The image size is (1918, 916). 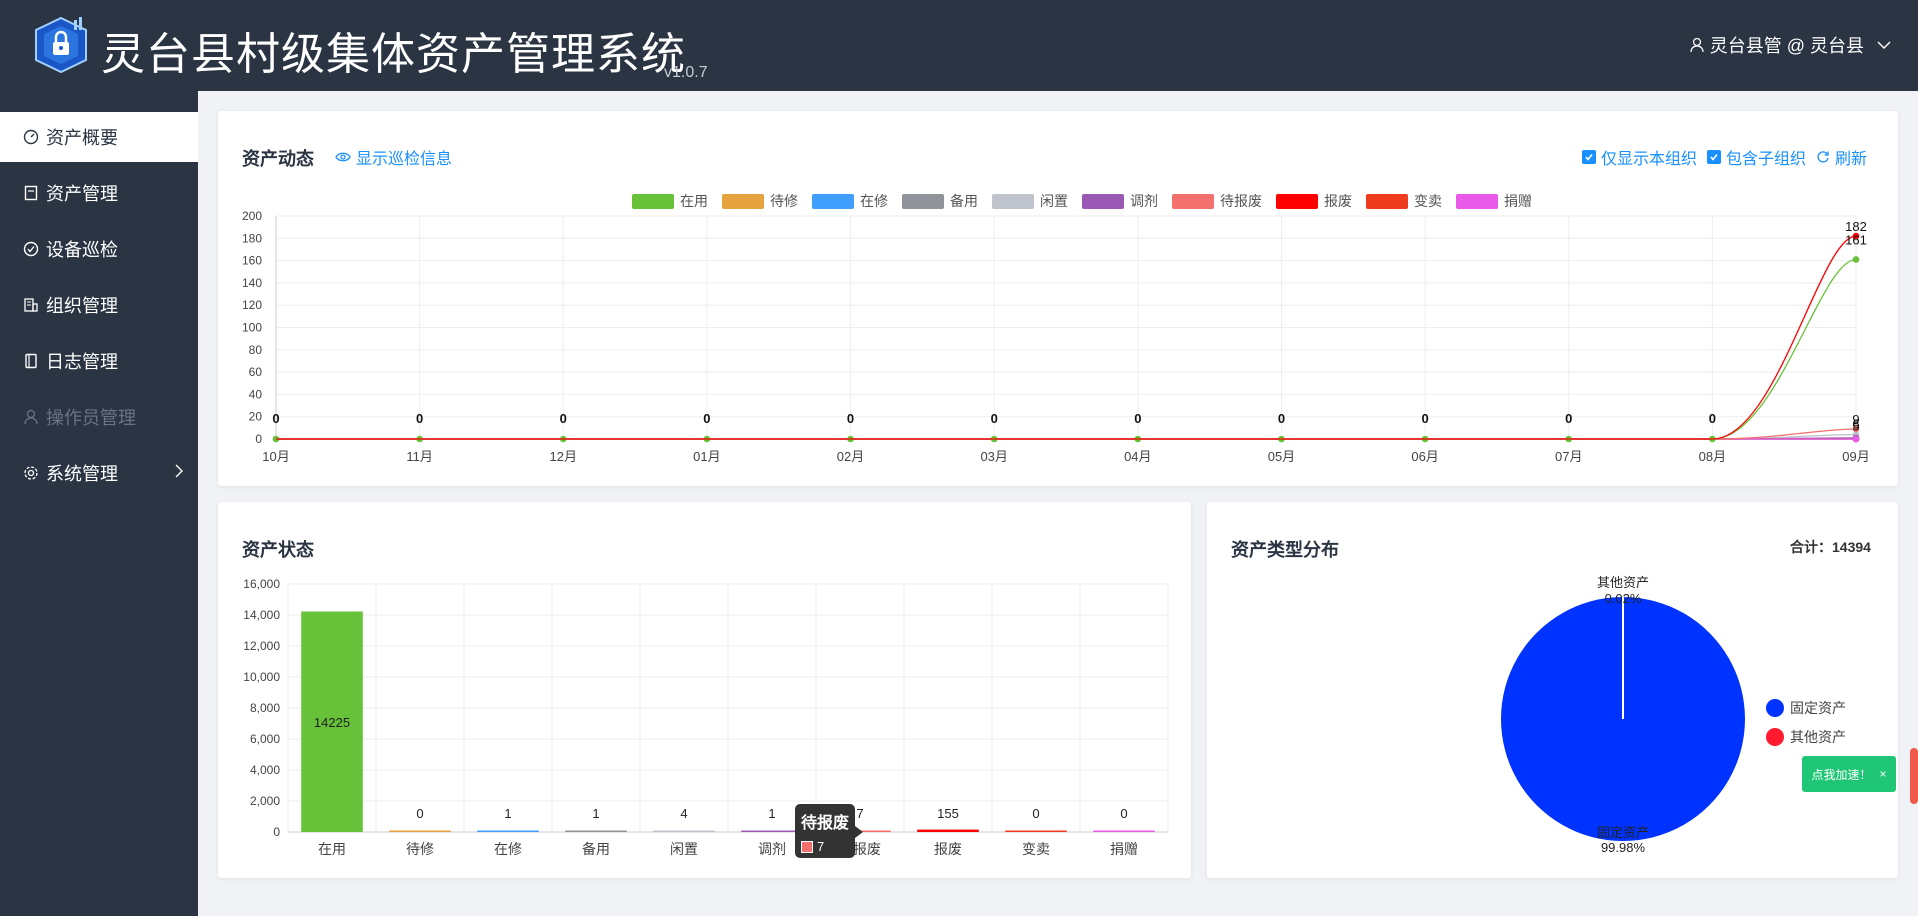 What do you see at coordinates (1830, 547) in the screenshot?
I see `total-count: 合计：14394` at bounding box center [1830, 547].